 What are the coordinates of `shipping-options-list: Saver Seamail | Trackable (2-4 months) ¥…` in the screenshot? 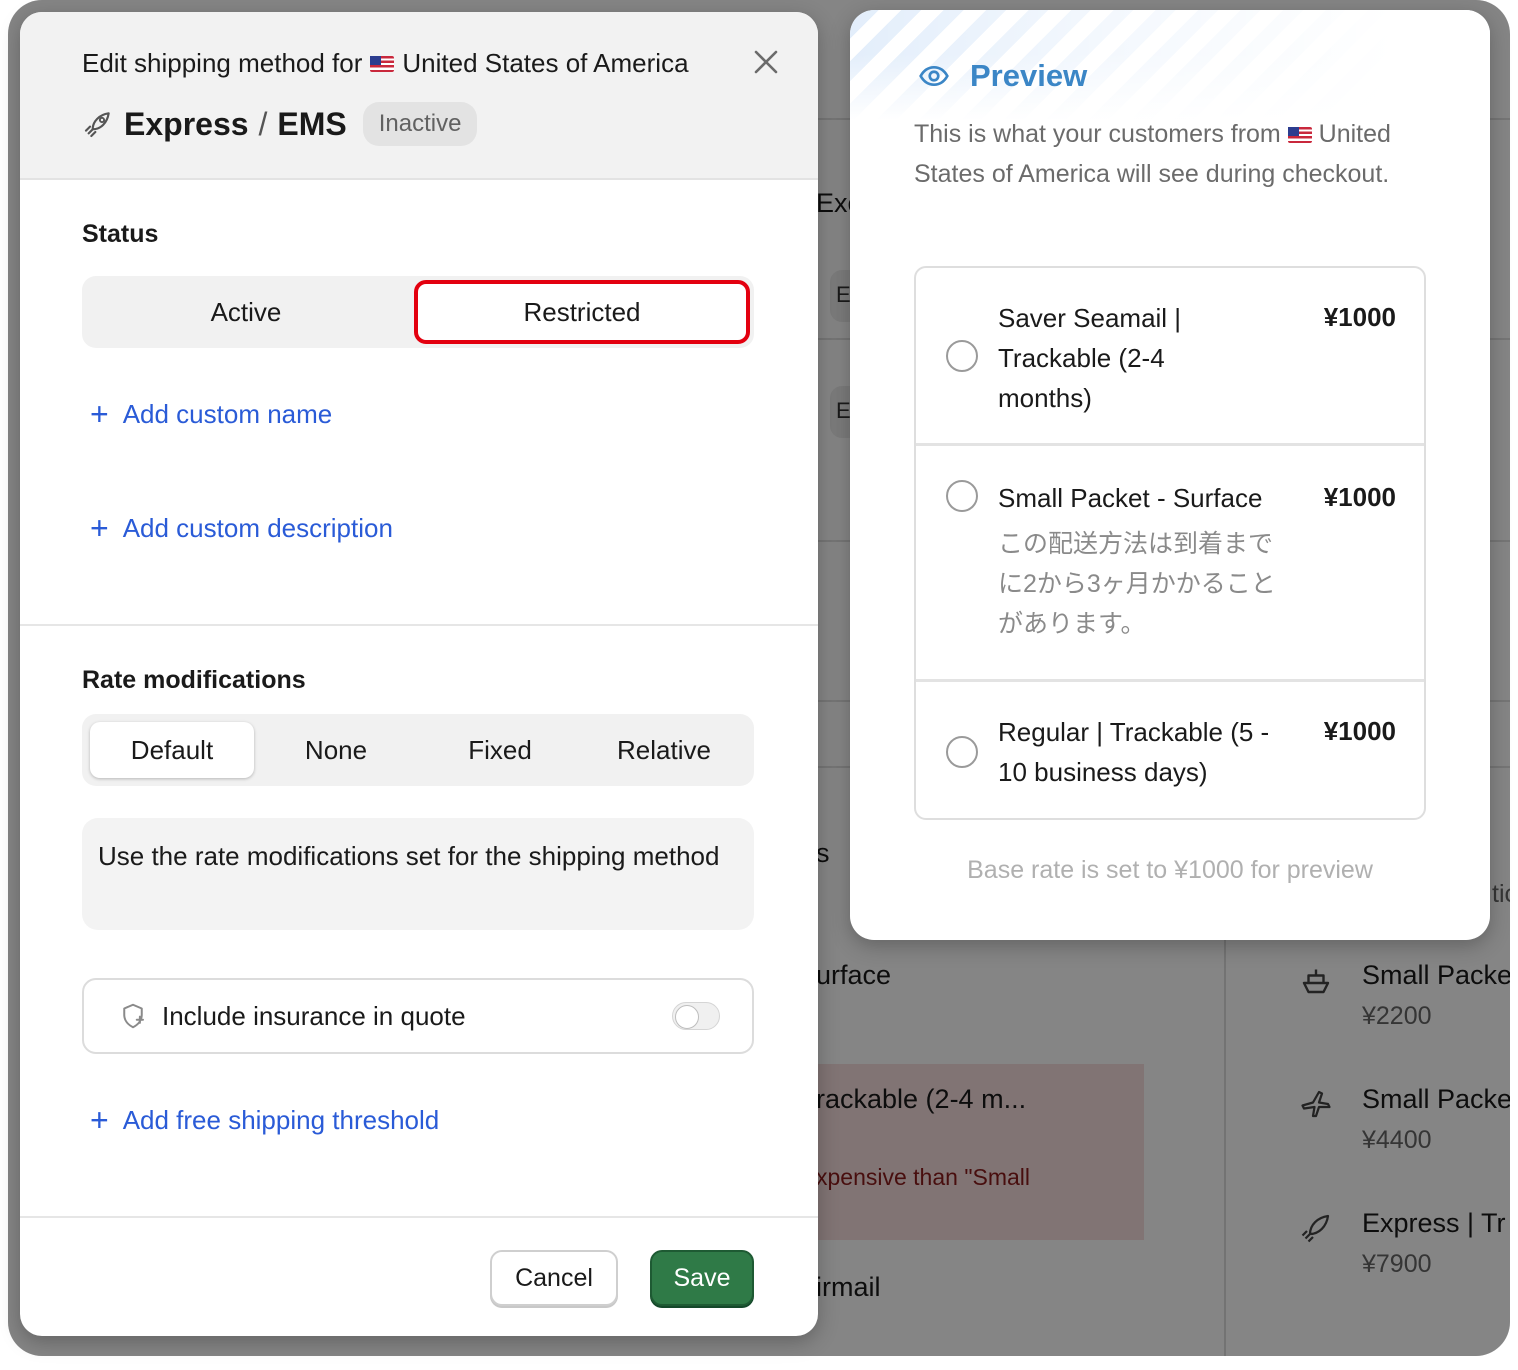 It's located at (1170, 543).